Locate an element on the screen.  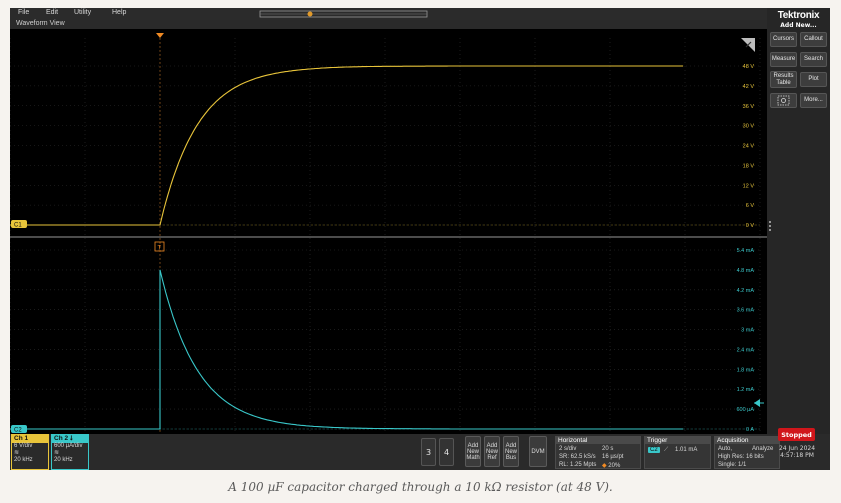
rising-edge-icon: ⟋ is located at coordinates (666, 450).